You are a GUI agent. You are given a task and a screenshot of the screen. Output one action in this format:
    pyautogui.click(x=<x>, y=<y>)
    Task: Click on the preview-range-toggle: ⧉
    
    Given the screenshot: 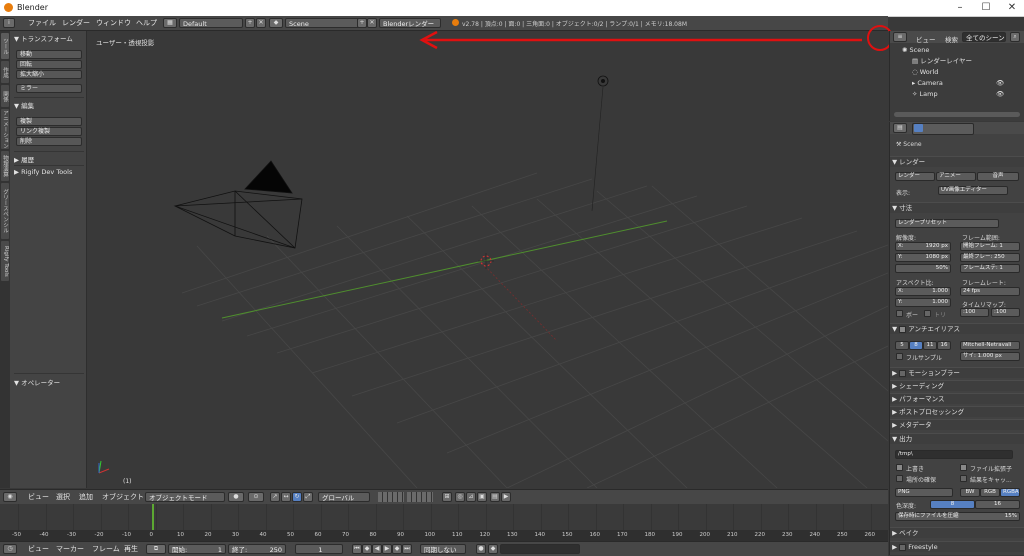 What is the action you would take?
    pyautogui.click(x=156, y=549)
    